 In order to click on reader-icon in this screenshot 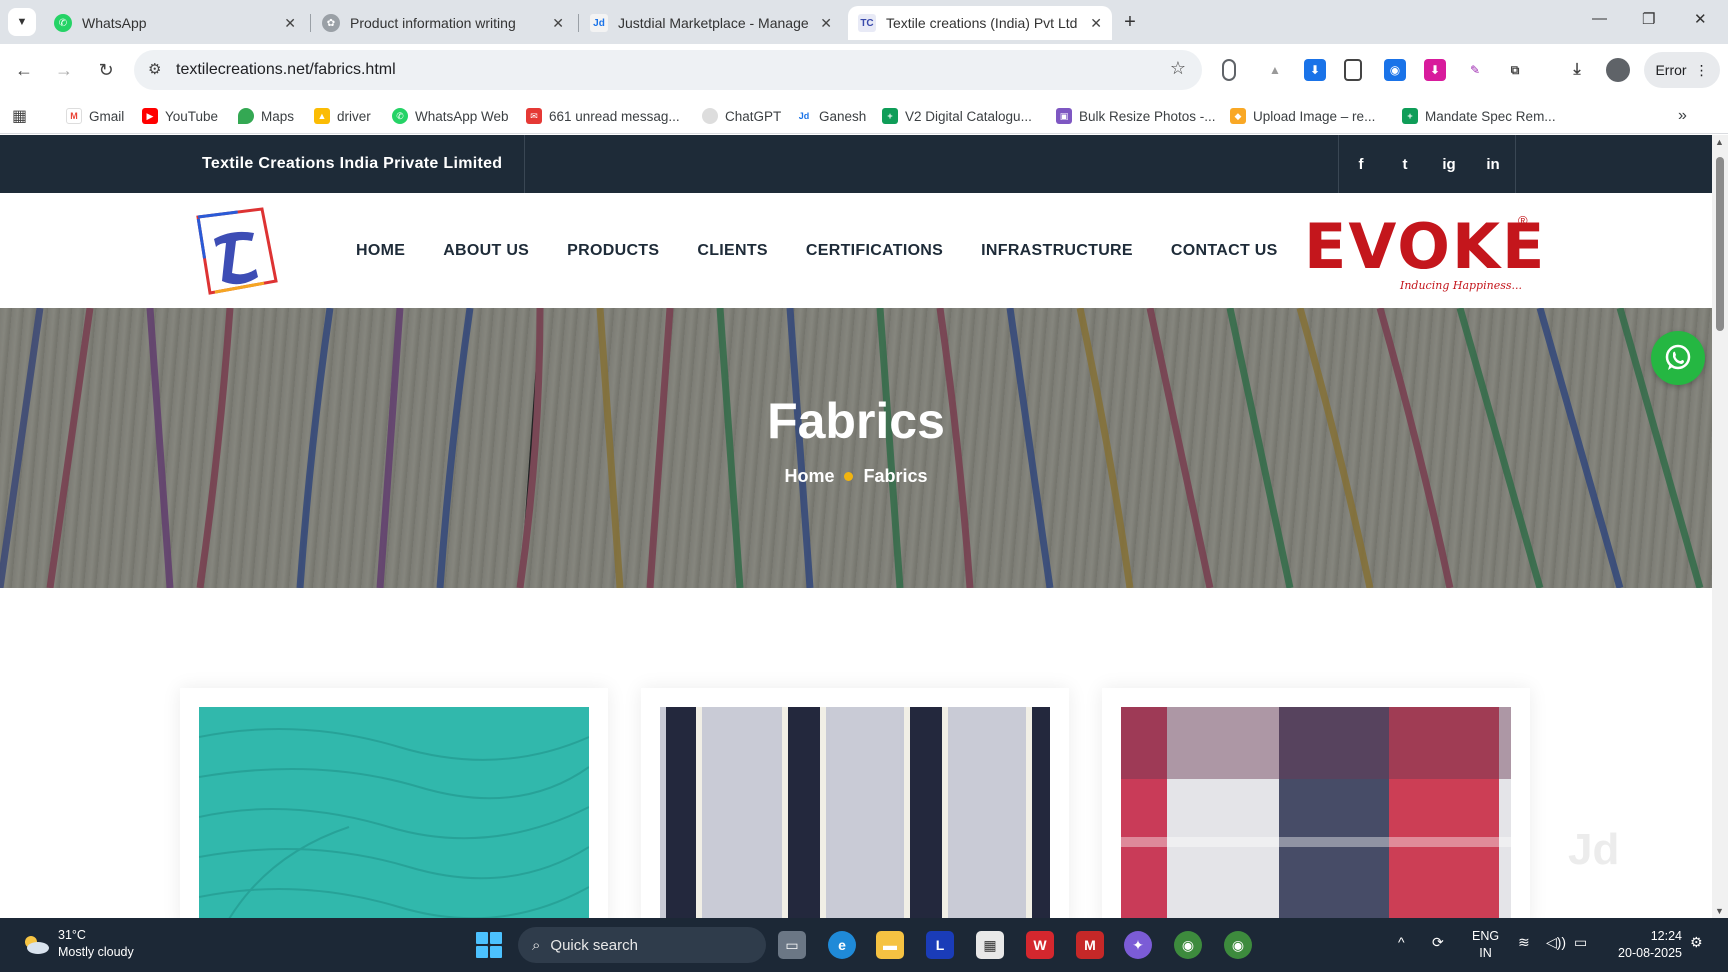, I will do `click(1353, 70)`.